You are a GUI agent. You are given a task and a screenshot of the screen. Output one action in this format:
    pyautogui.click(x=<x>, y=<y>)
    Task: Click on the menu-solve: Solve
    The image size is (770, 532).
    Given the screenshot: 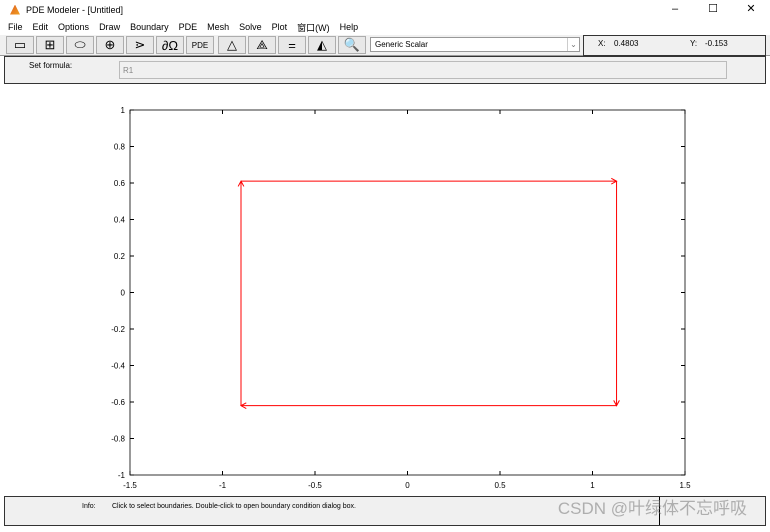 What is the action you would take?
    pyautogui.click(x=250, y=27)
    